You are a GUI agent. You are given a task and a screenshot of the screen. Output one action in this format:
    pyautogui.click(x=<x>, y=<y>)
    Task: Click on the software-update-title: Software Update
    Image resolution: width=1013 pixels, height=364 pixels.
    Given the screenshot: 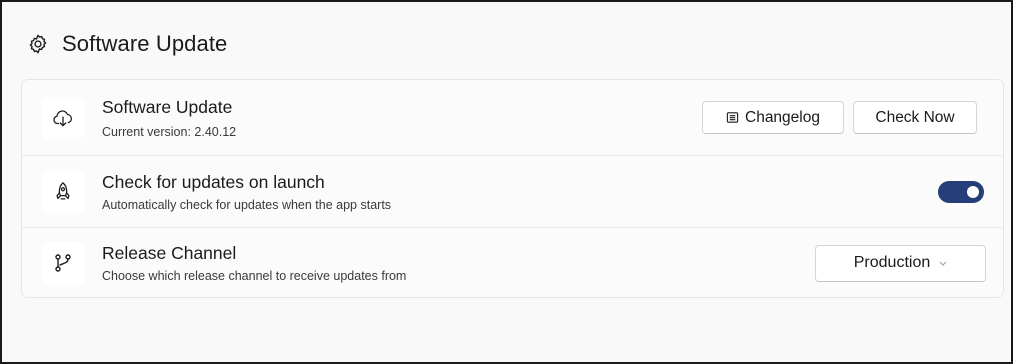 What is the action you would take?
    pyautogui.click(x=167, y=106)
    